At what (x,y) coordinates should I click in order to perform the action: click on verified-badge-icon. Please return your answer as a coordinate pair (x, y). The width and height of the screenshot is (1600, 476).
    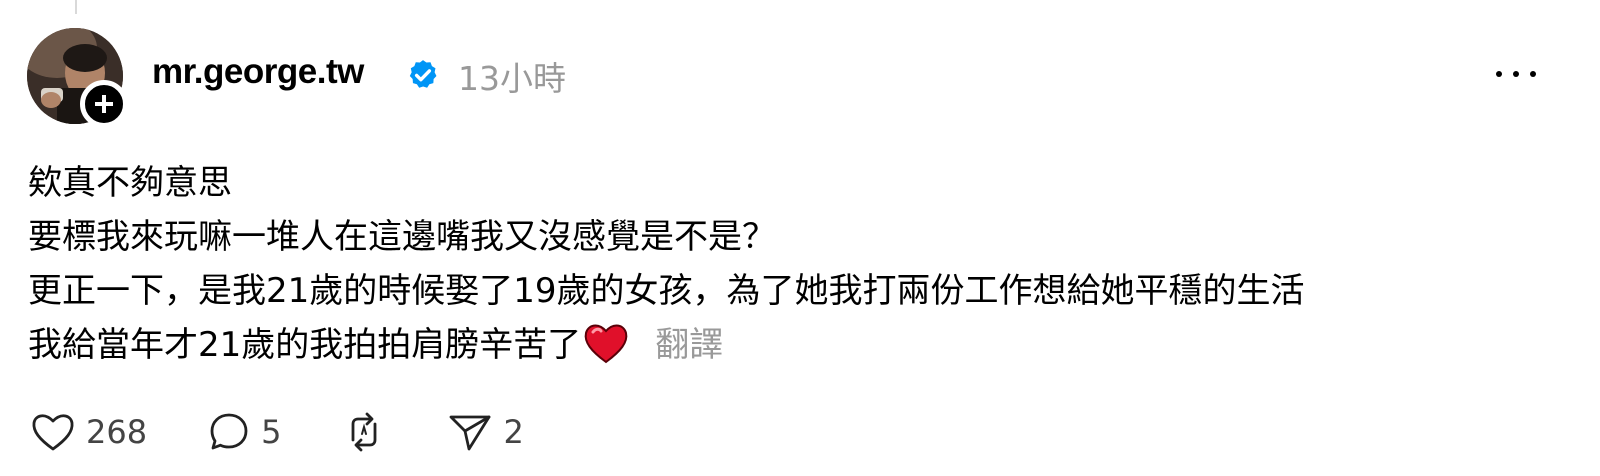
    Looking at the image, I should click on (423, 74).